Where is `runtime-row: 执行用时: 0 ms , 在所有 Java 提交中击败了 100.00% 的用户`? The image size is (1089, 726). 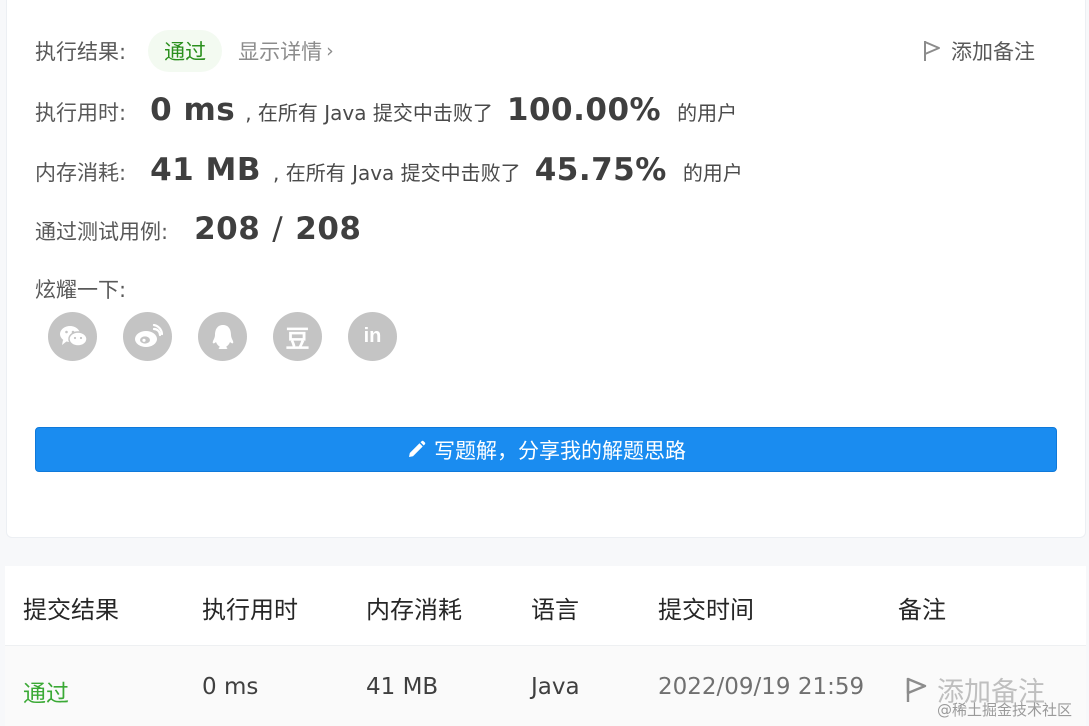 runtime-row: 执行用时: 0 ms , 在所有 Java 提交中击败了 100.00% 的用户 is located at coordinates (386, 110).